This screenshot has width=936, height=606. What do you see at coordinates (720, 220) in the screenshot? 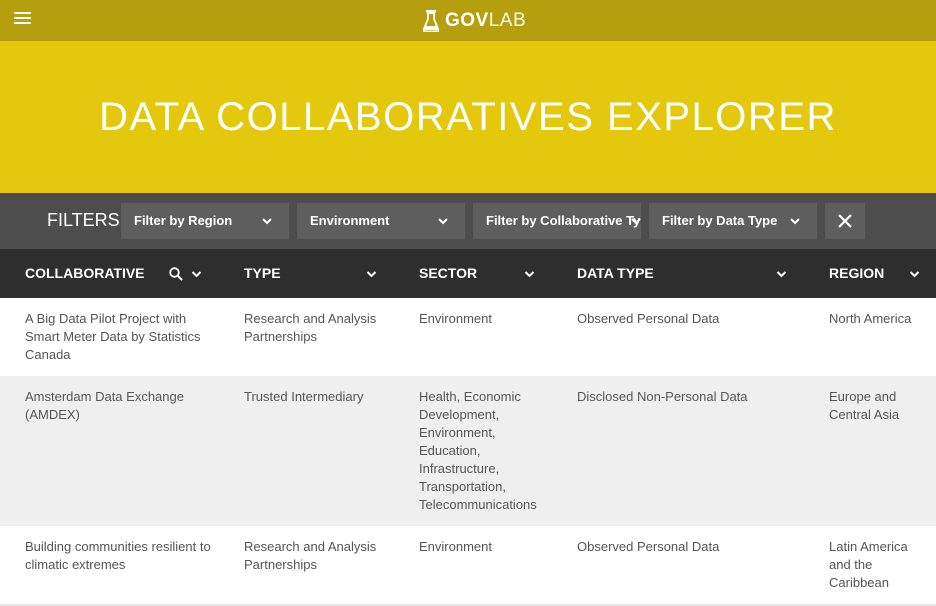
I see `data-type-filter-value: Filter by Data Type` at bounding box center [720, 220].